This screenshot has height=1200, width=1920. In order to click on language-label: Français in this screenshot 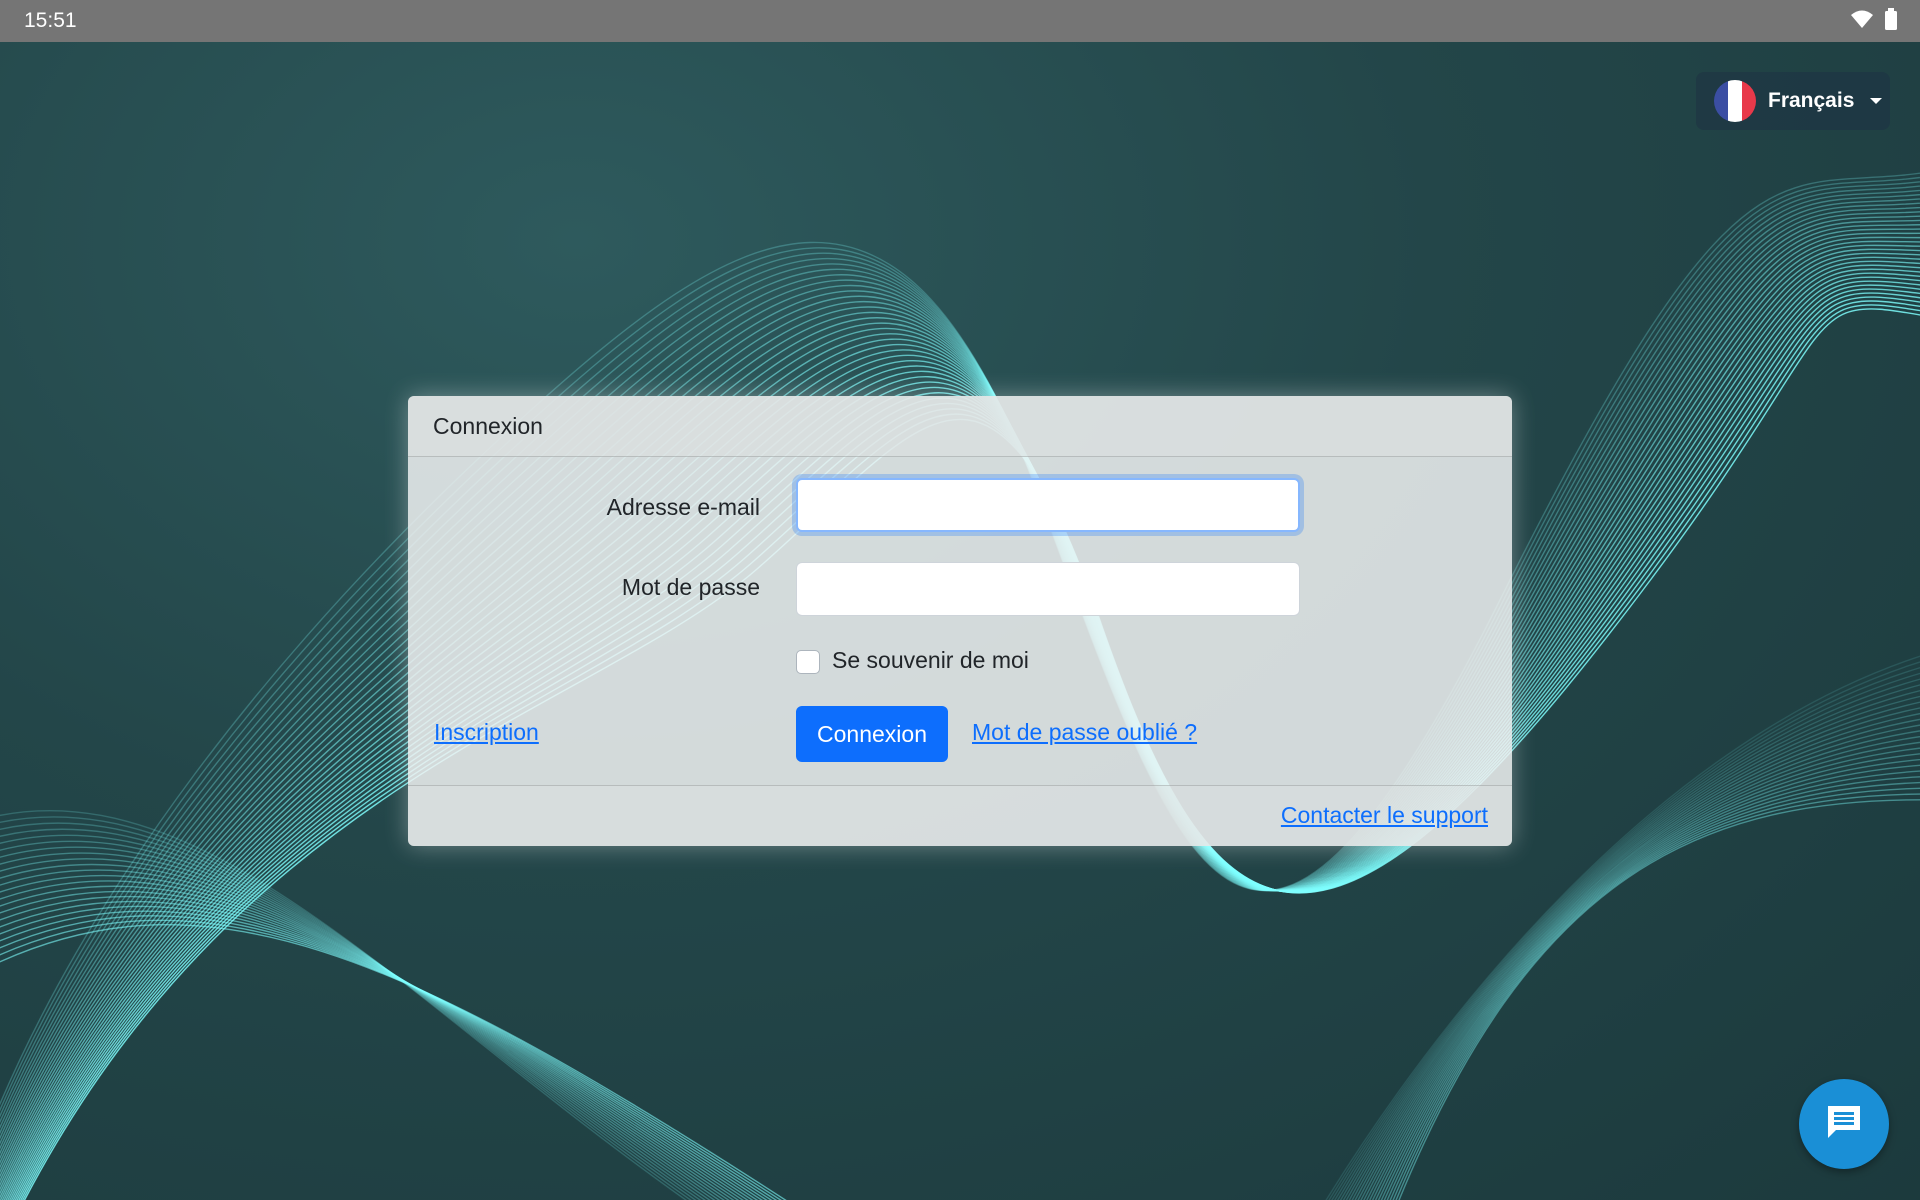, I will do `click(1811, 100)`.